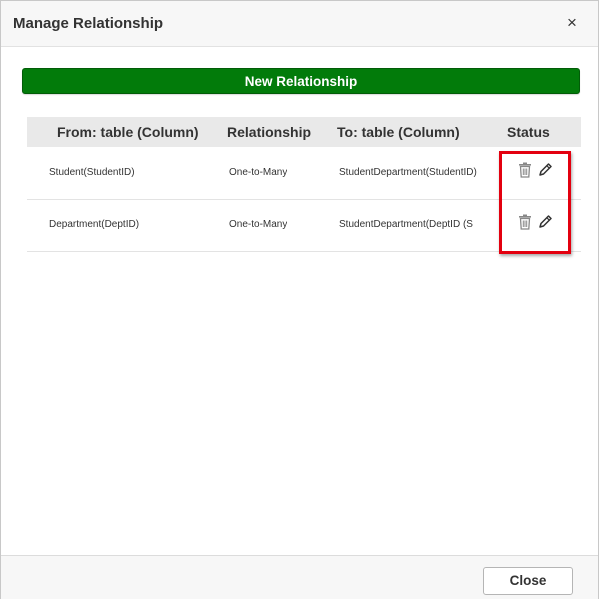 The height and width of the screenshot is (599, 599). I want to click on new-relationship-button: New Relationship, so click(301, 81).